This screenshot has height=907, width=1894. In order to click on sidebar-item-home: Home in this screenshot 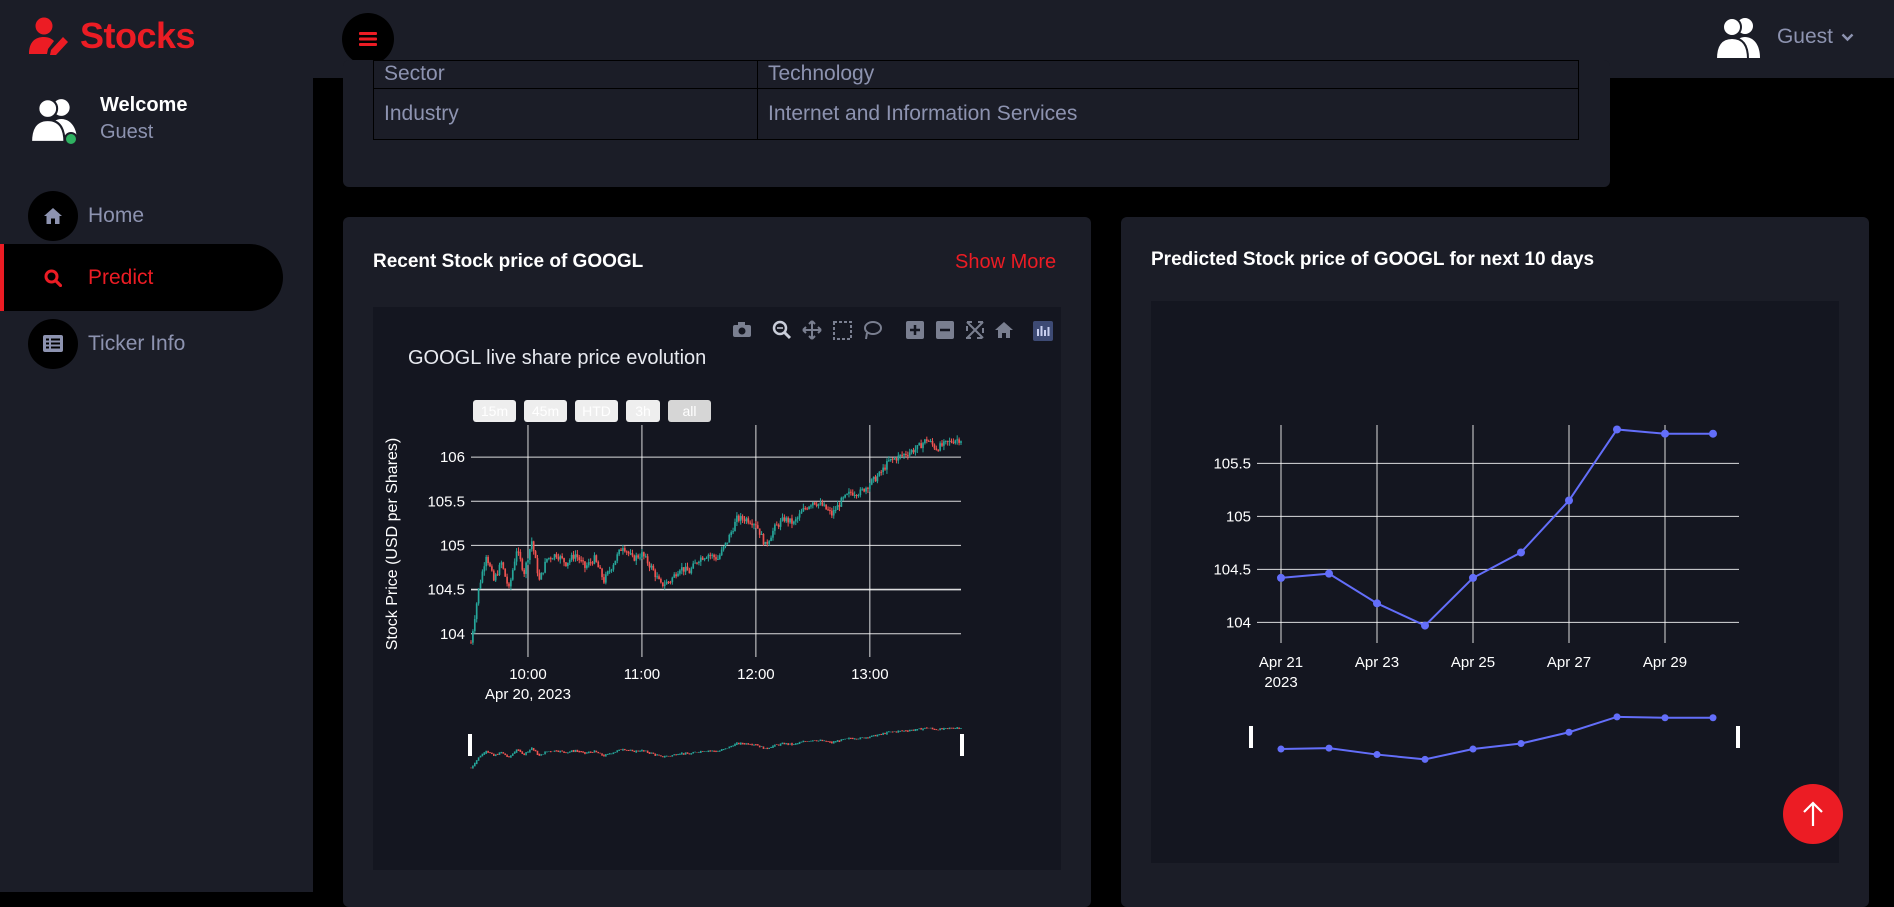, I will do `click(141, 215)`.